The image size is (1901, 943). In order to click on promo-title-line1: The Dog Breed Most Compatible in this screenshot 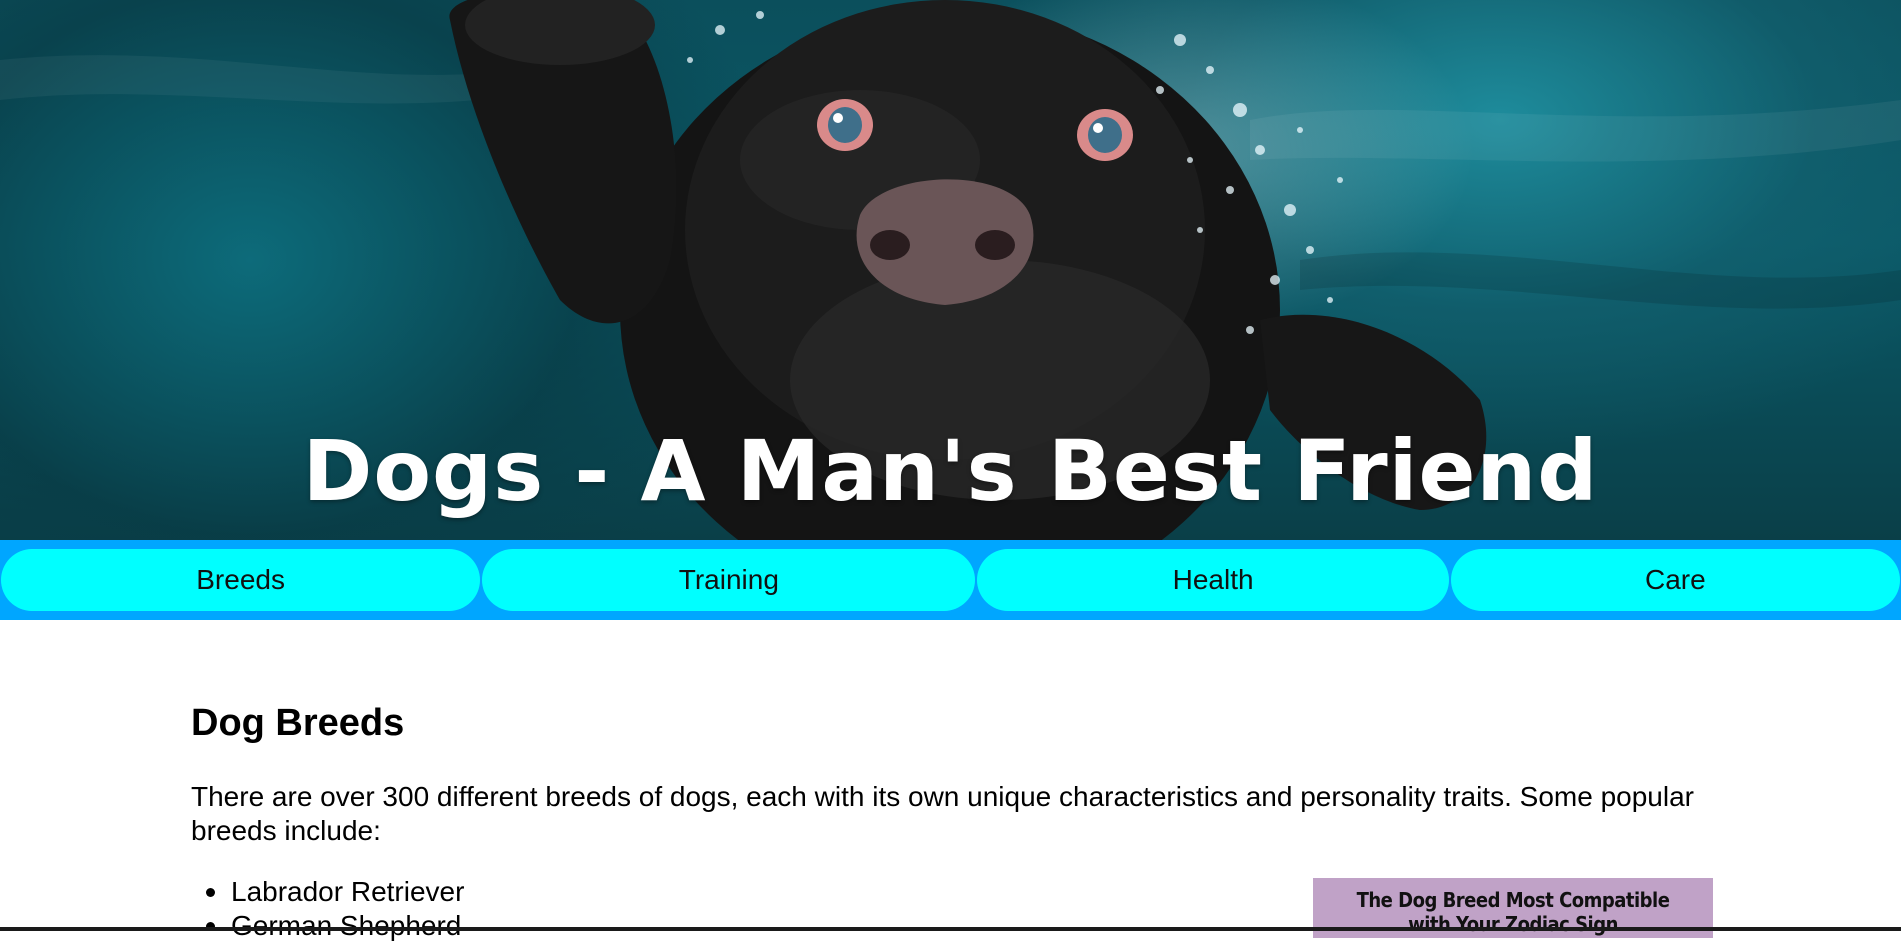, I will do `click(1513, 900)`.